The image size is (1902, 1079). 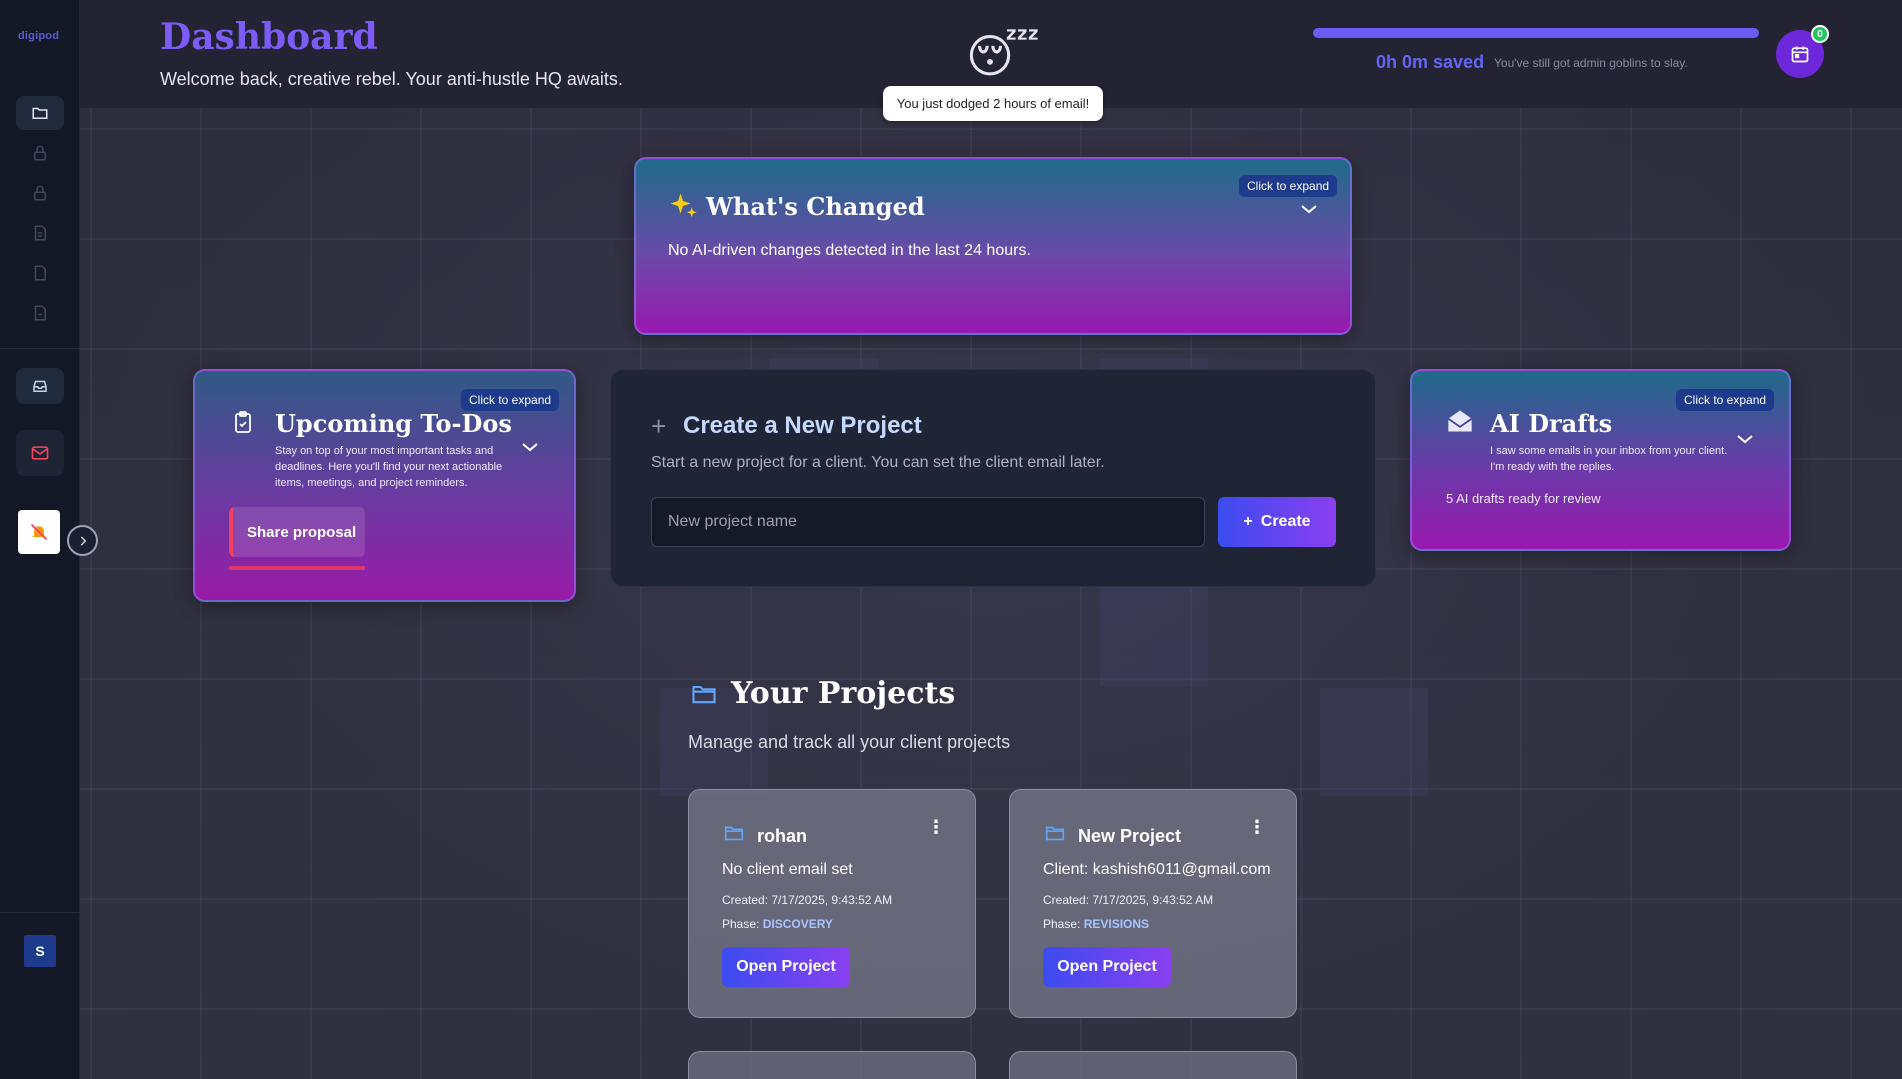 I want to click on ai-drafts-status: 5 AI drafts ready for review, so click(x=1523, y=498).